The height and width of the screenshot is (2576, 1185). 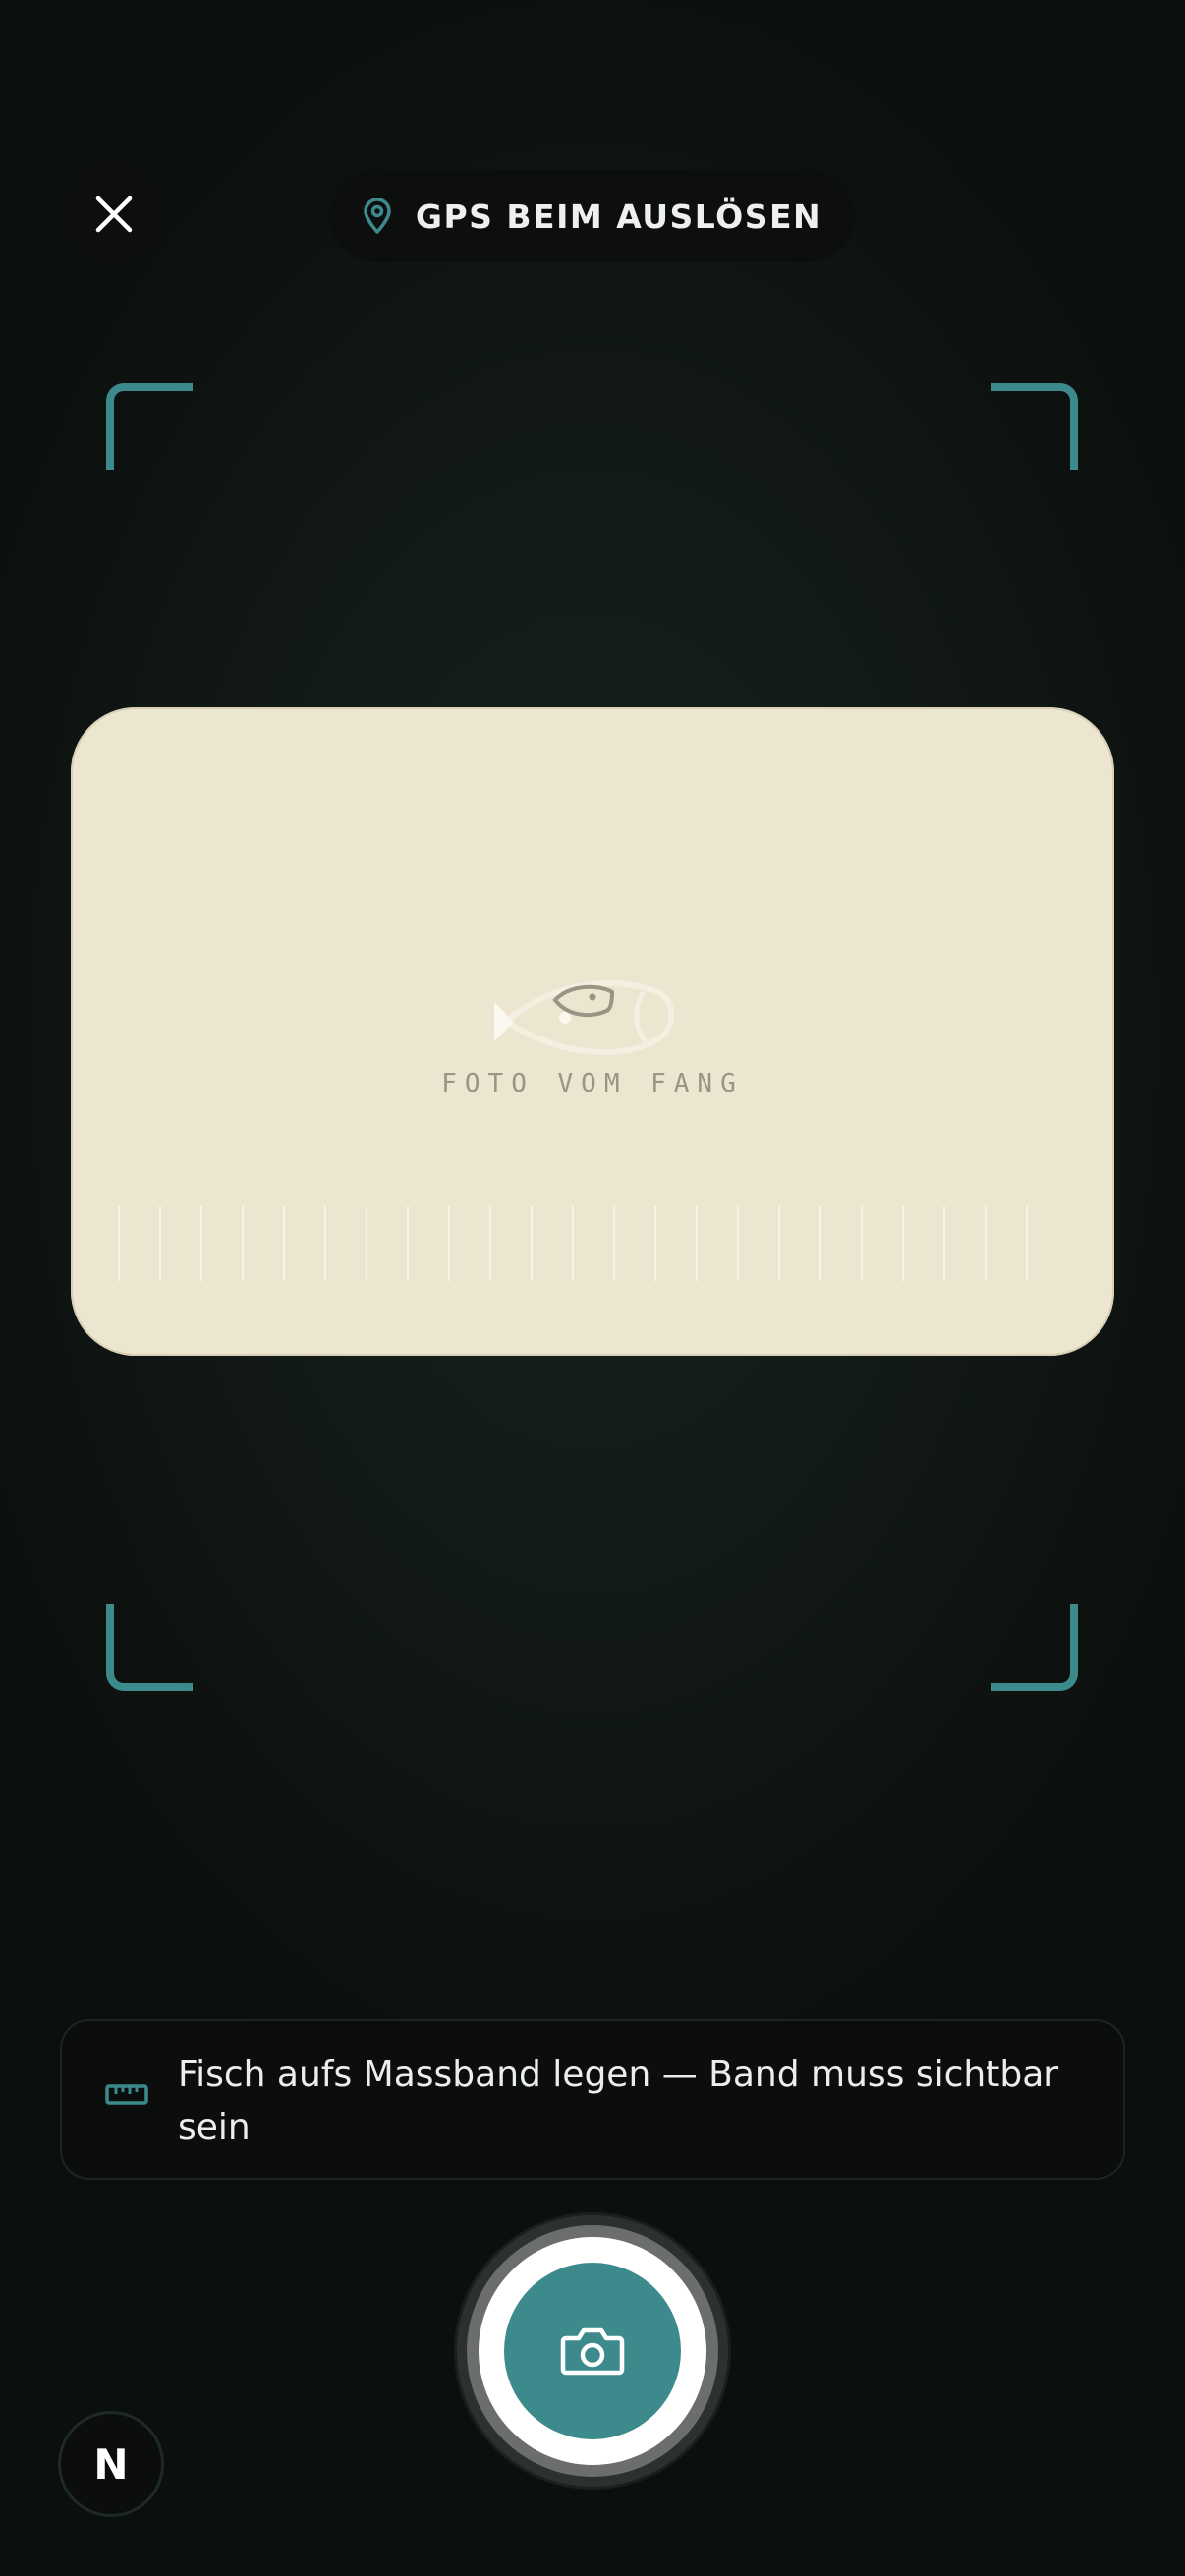 I want to click on shutter-button, so click(x=592, y=2351).